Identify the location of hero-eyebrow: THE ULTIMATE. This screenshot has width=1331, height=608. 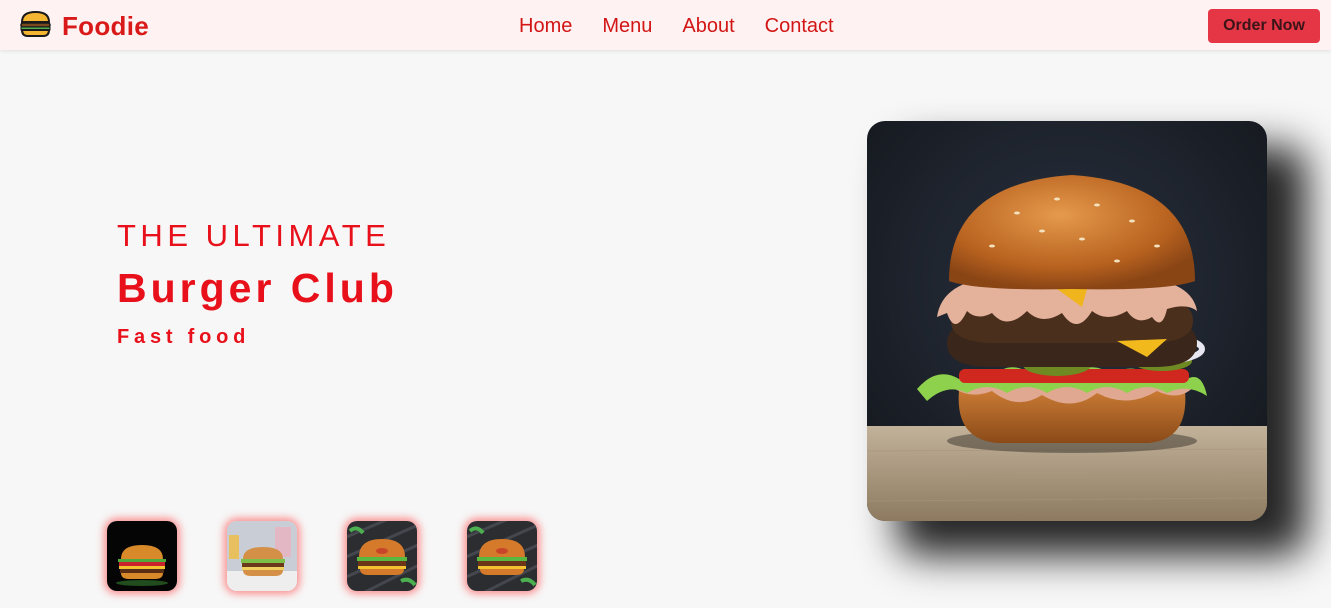
(254, 235).